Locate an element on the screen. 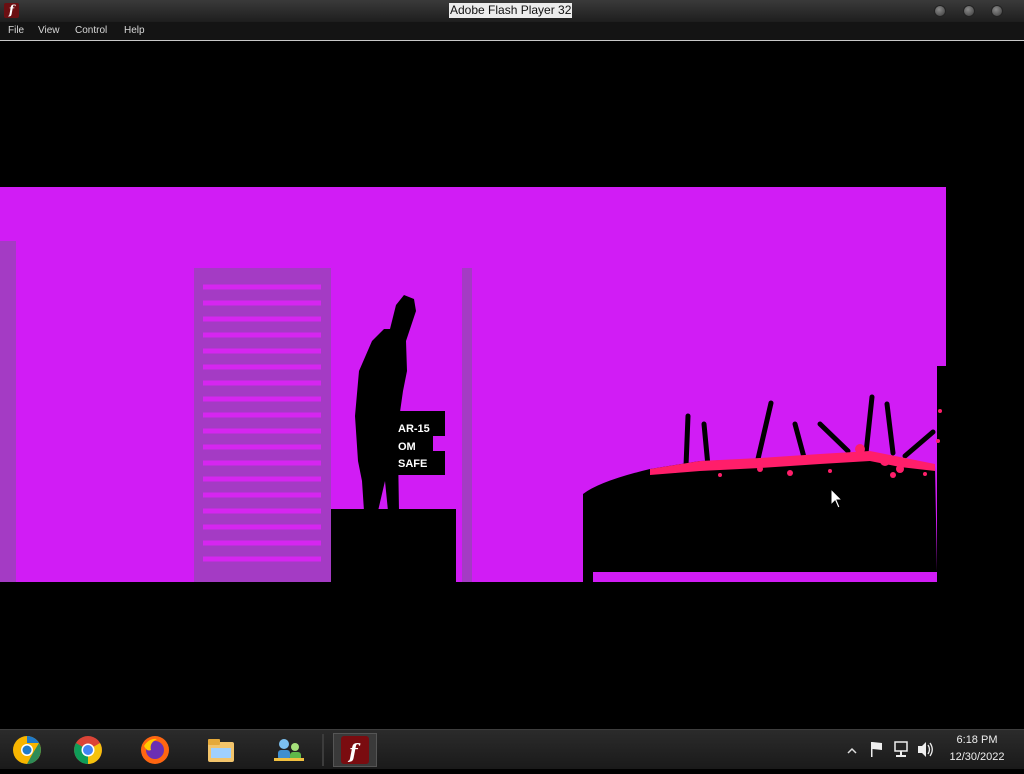  menu-bar: File View Control Help is located at coordinates (512, 31).